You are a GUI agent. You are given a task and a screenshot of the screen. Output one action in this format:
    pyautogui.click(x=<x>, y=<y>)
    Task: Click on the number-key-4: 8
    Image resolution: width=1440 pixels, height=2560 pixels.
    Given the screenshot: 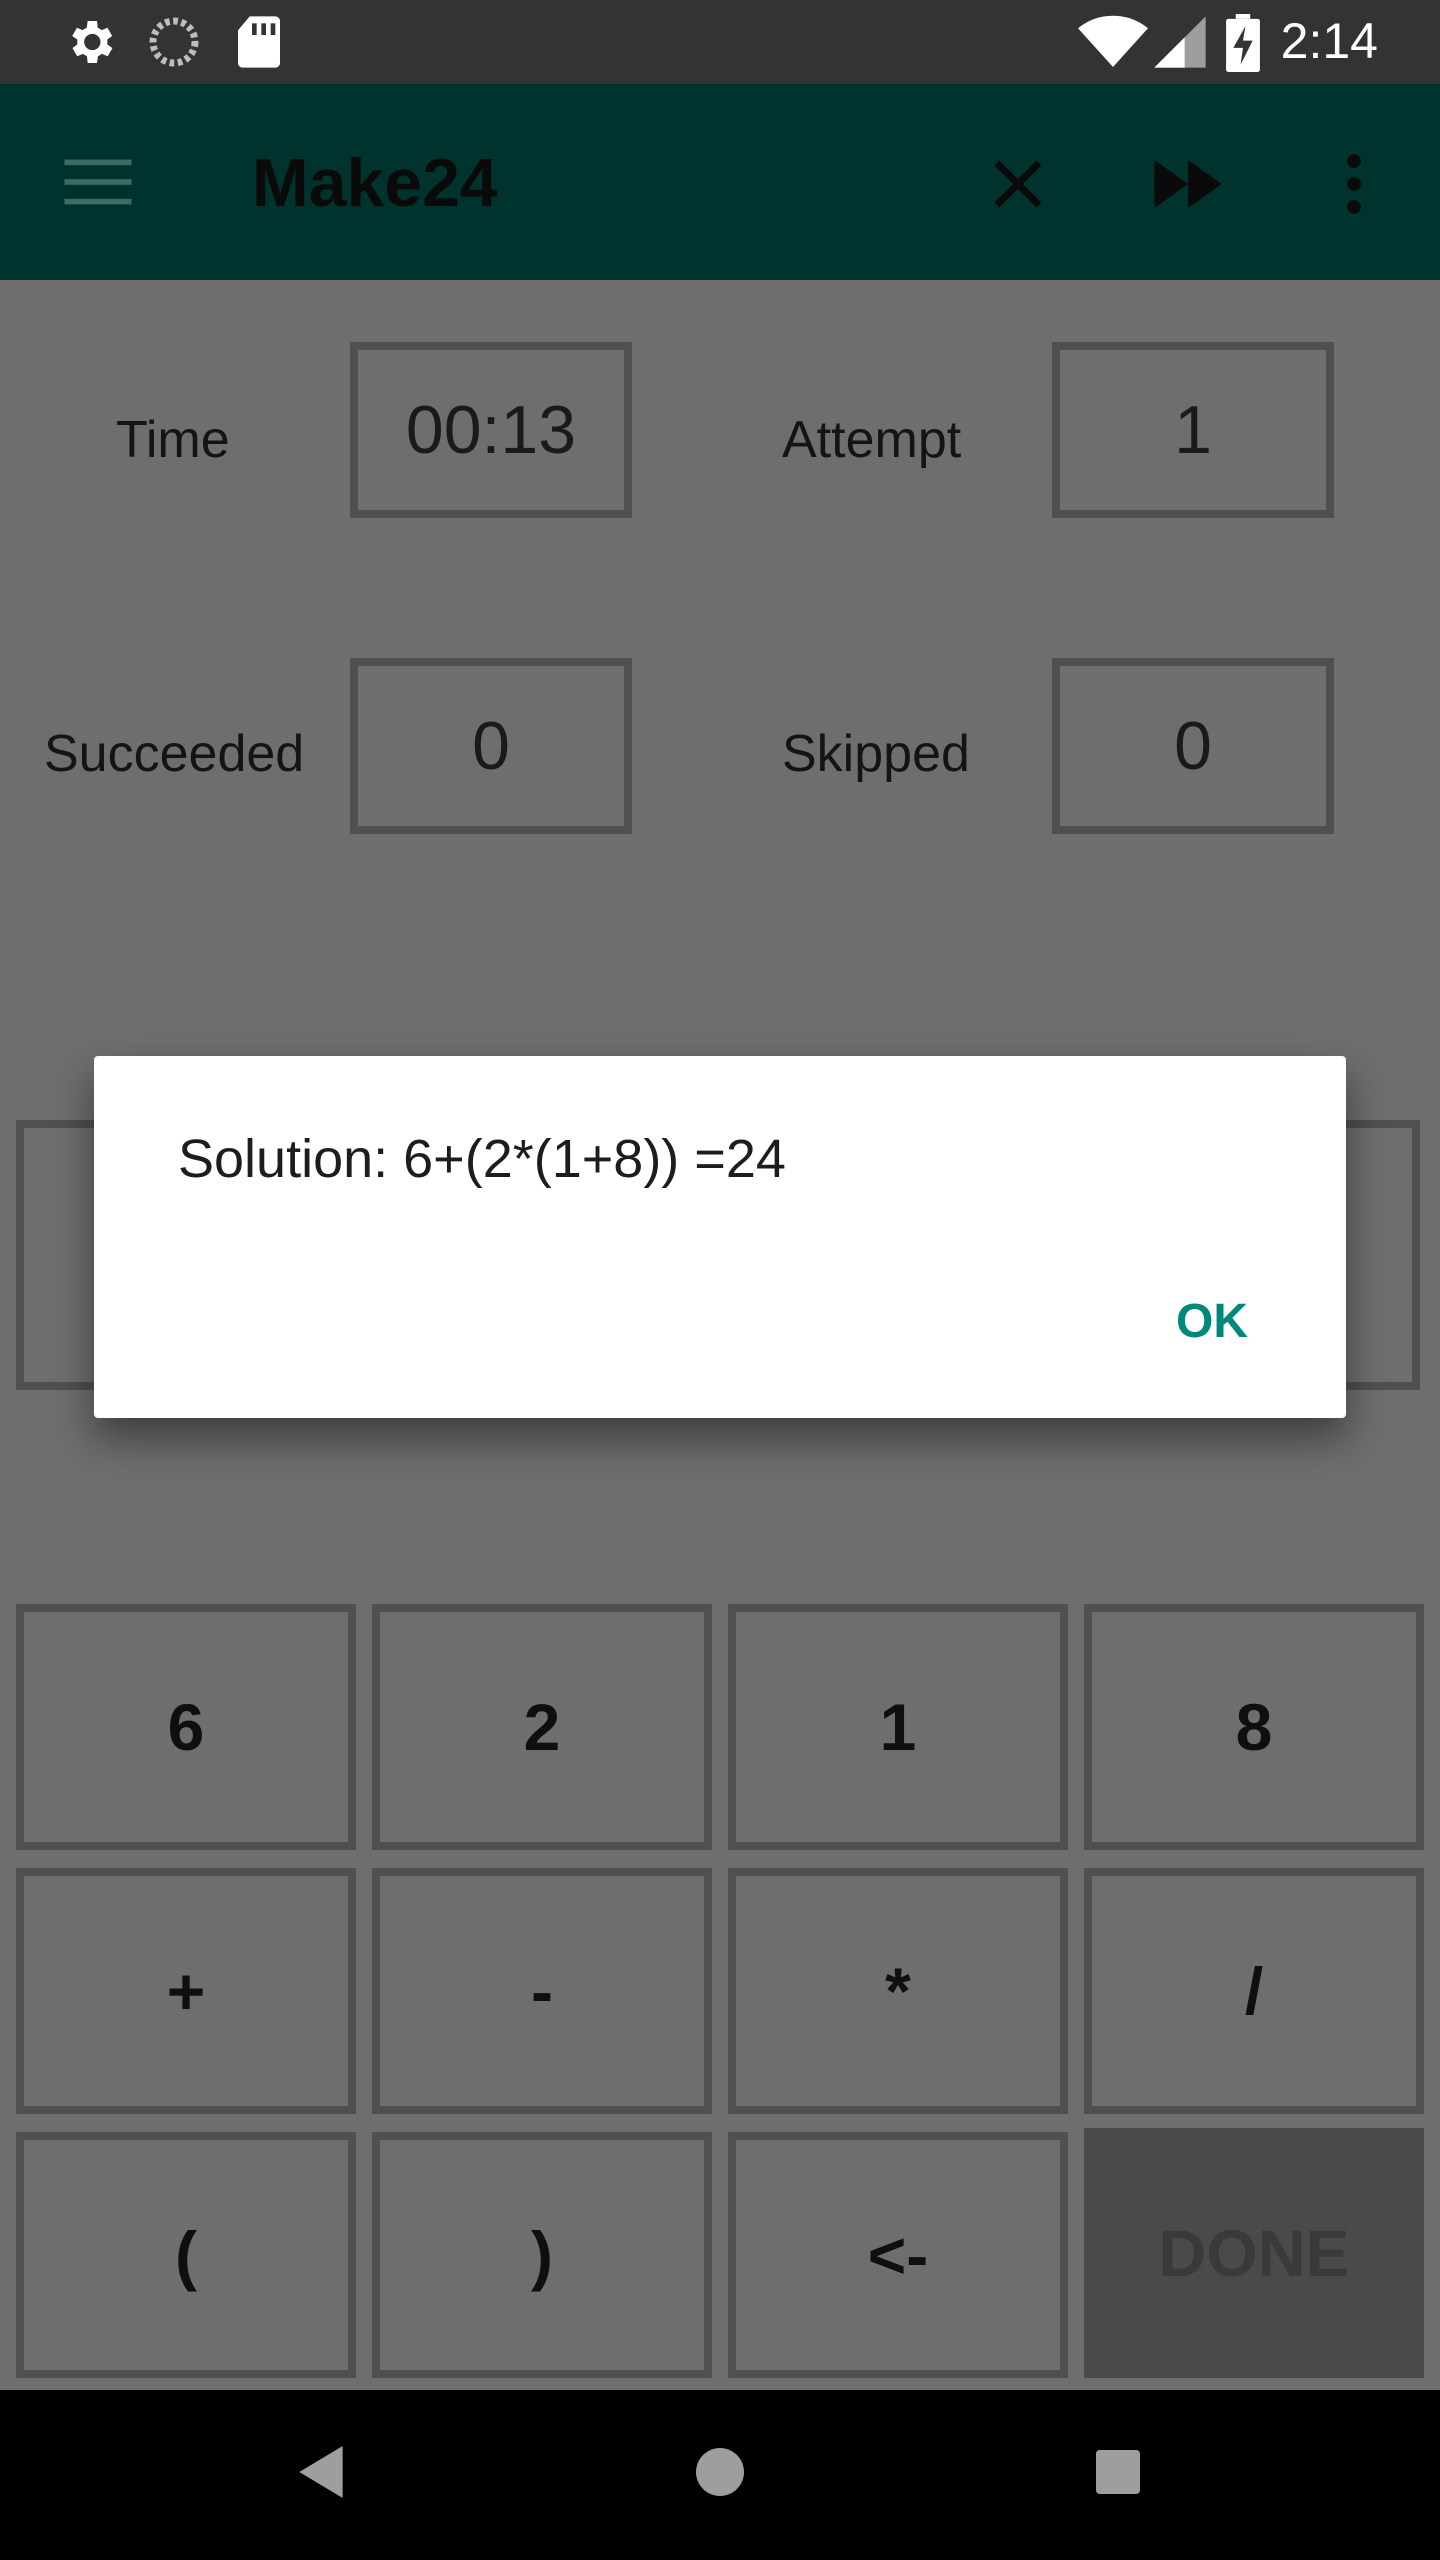 What is the action you would take?
    pyautogui.click(x=1254, y=1727)
    